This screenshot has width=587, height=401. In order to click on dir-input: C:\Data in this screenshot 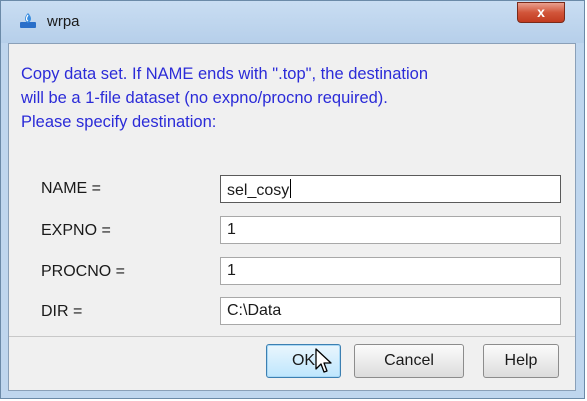, I will do `click(390, 311)`.